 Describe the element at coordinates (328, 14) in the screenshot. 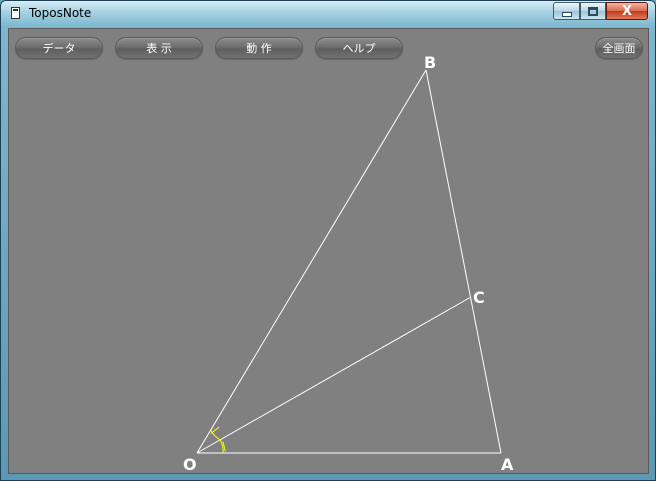

I see `title-bar: ToposNote X` at that location.